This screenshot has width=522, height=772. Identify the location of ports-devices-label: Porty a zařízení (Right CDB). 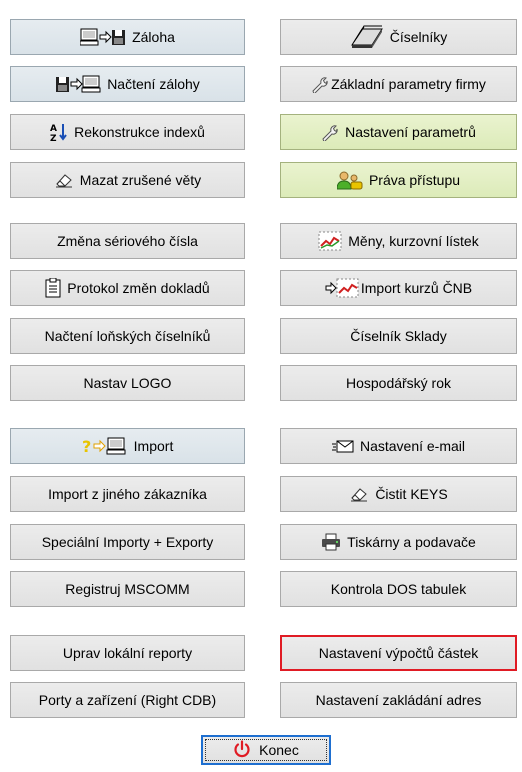
(127, 700).